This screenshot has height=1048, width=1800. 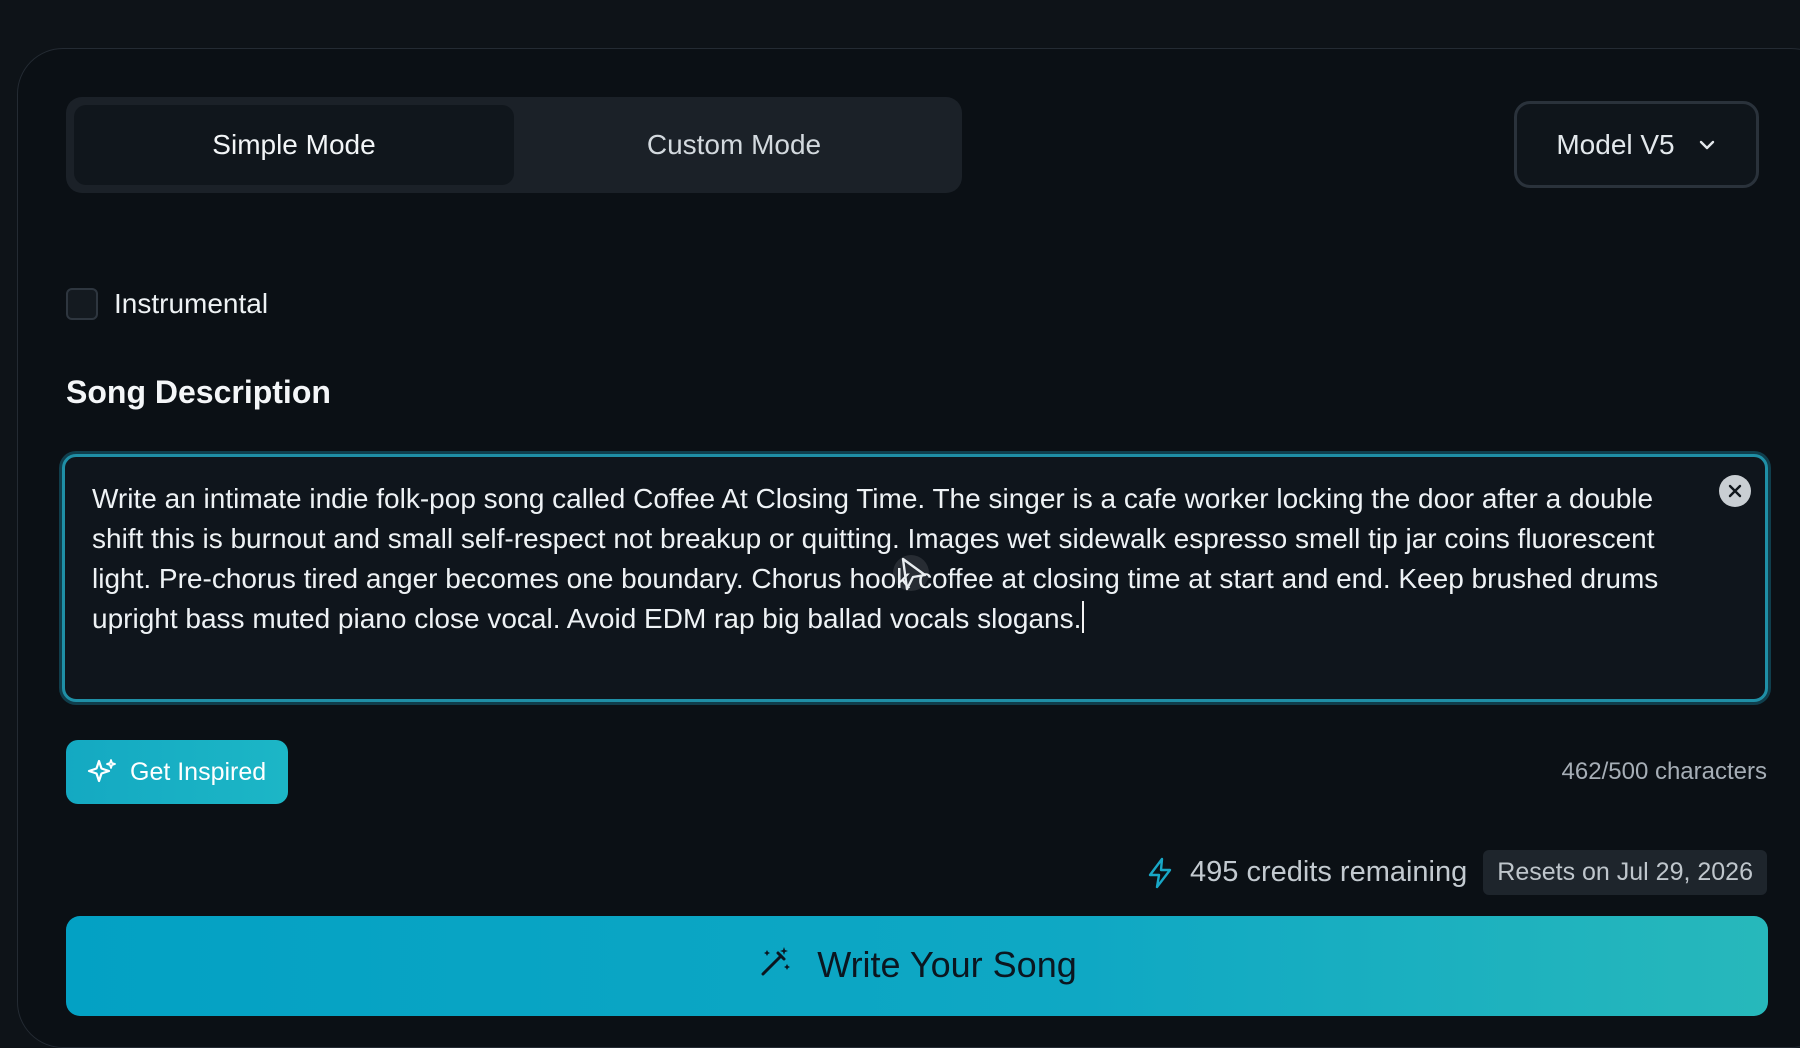 I want to click on song-description-title: Song Description, so click(x=198, y=392).